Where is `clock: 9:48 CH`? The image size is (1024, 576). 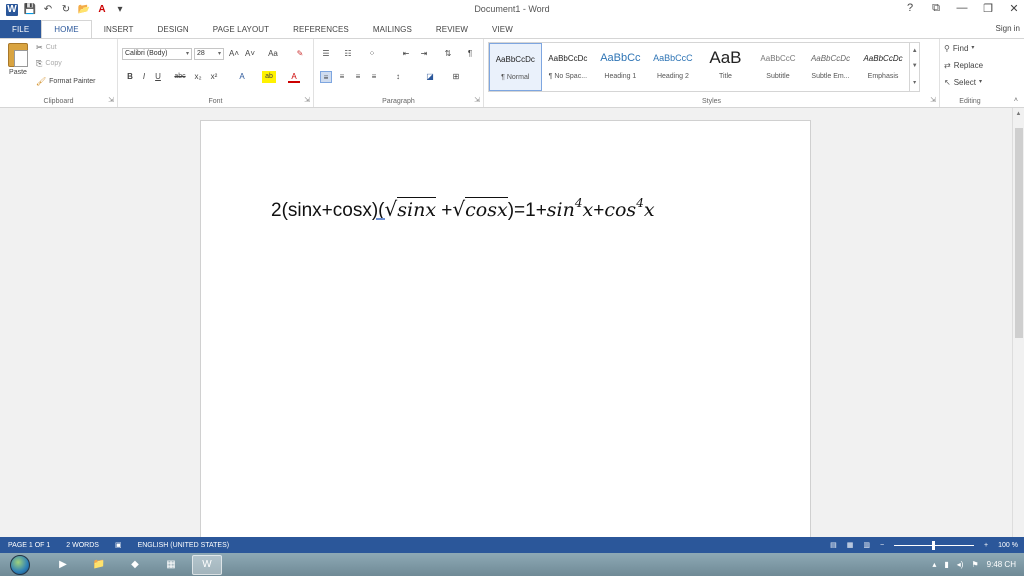 clock: 9:48 CH is located at coordinates (1001, 564).